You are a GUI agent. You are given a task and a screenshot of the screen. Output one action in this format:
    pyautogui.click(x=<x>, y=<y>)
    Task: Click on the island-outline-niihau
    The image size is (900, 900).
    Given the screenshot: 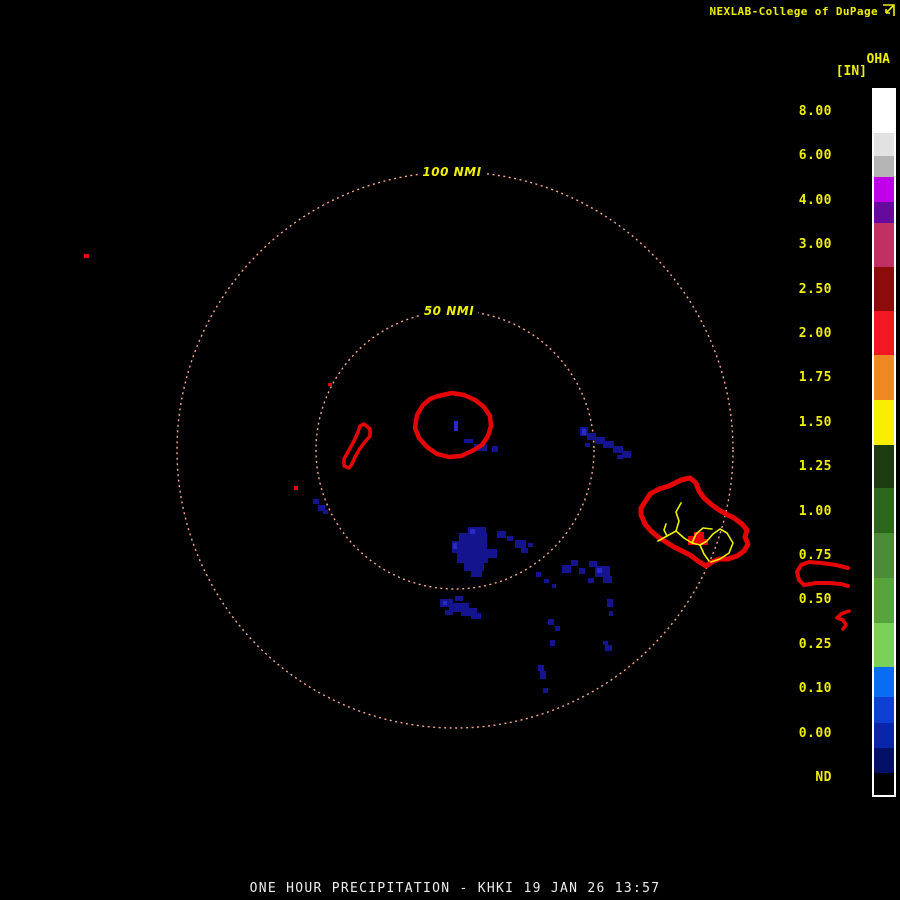 What is the action you would take?
    pyautogui.click(x=357, y=446)
    